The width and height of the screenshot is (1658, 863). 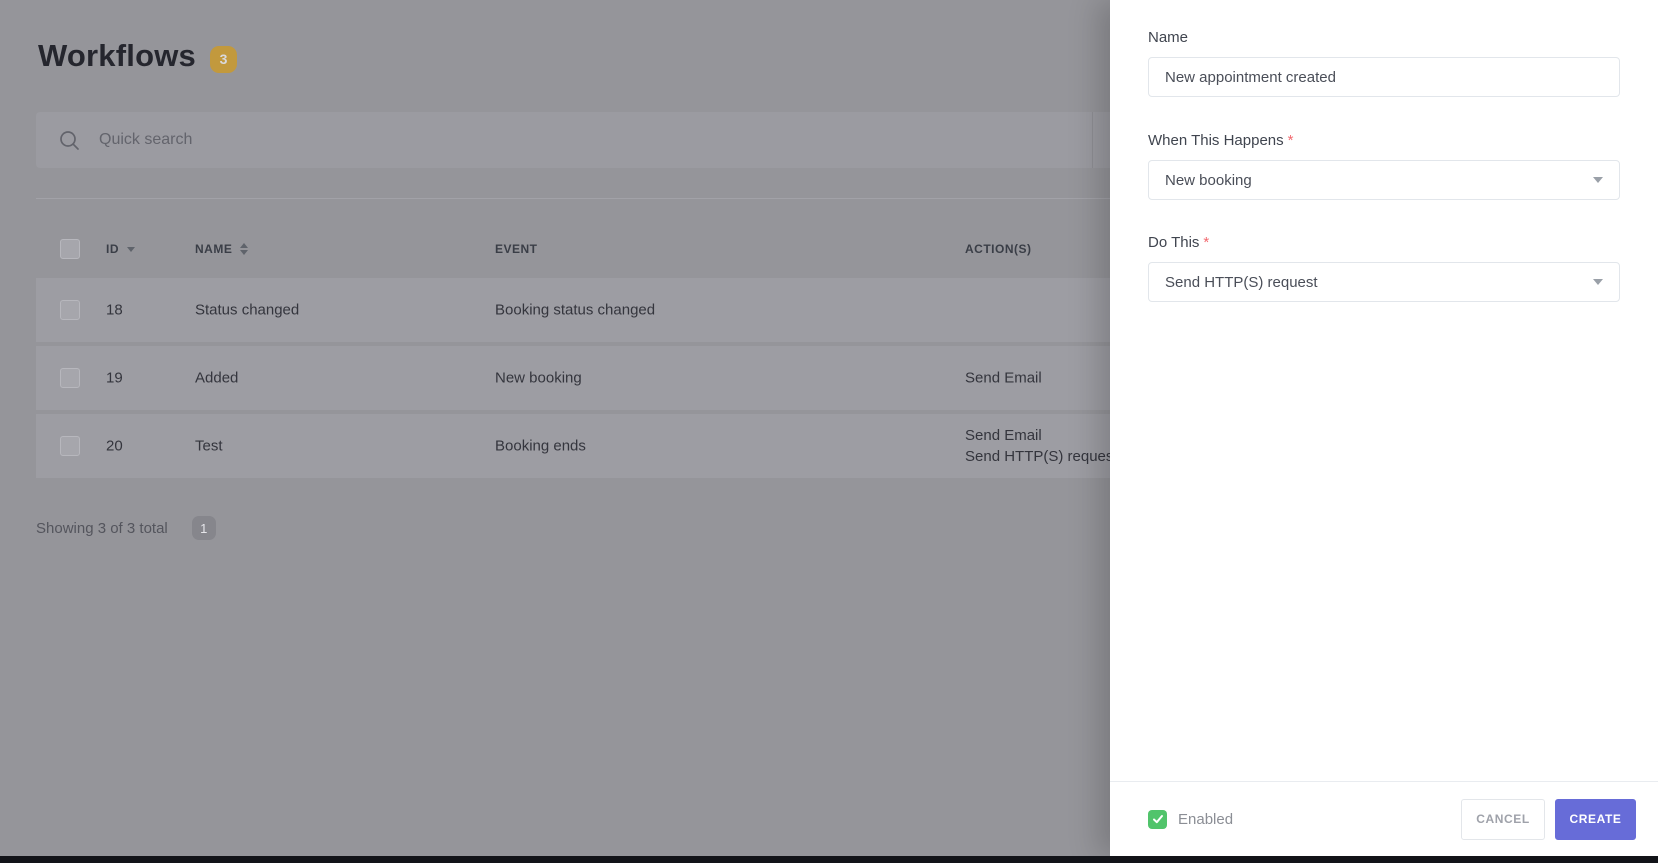 I want to click on page-header: Workflows 3, so click(x=137, y=56).